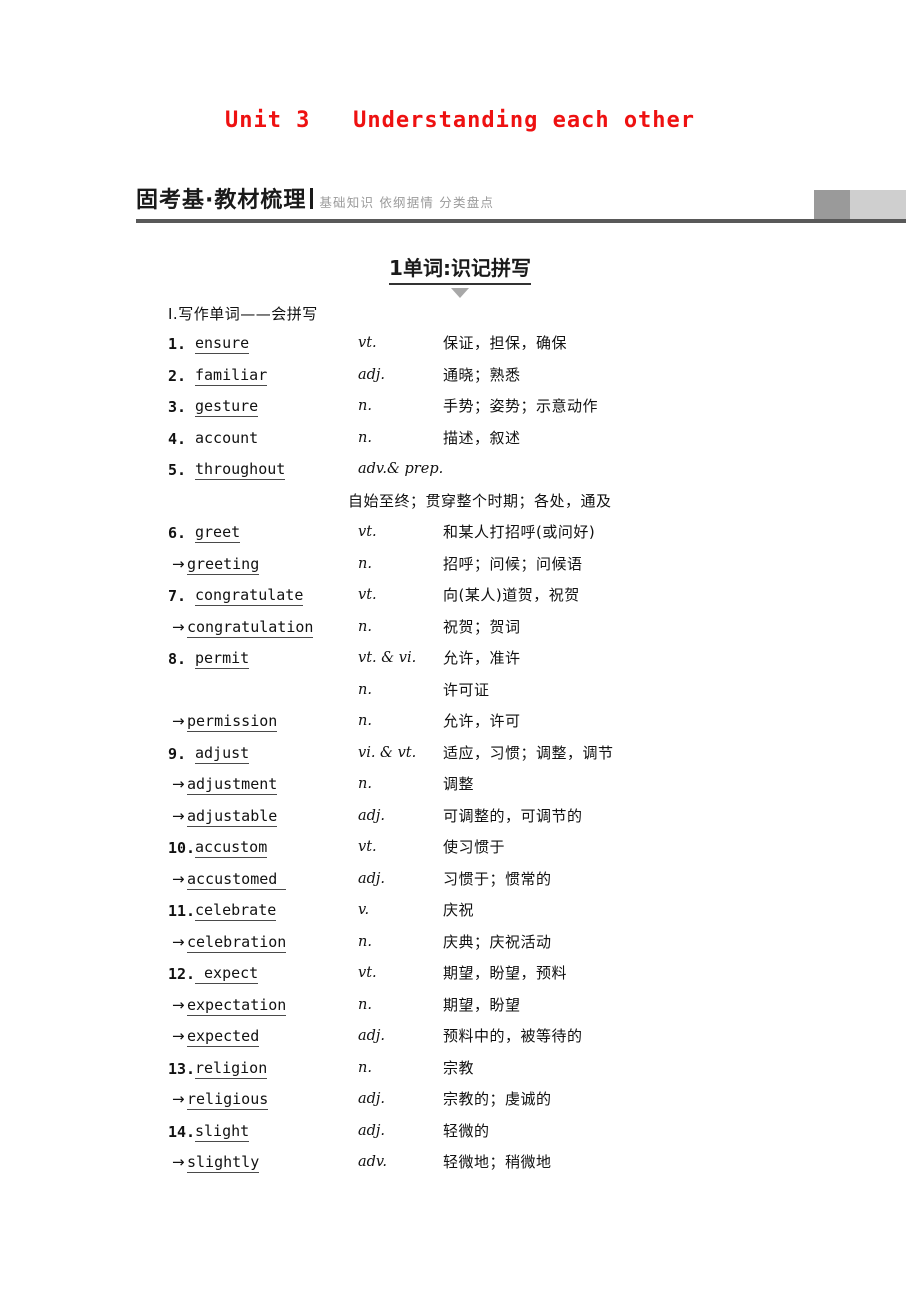 Image resolution: width=920 pixels, height=1302 pixels. What do you see at coordinates (315, 199) in the screenshot?
I see `banner-text-row: 固考基·教材梳理 基础知识 依纲据情 分类盘点` at bounding box center [315, 199].